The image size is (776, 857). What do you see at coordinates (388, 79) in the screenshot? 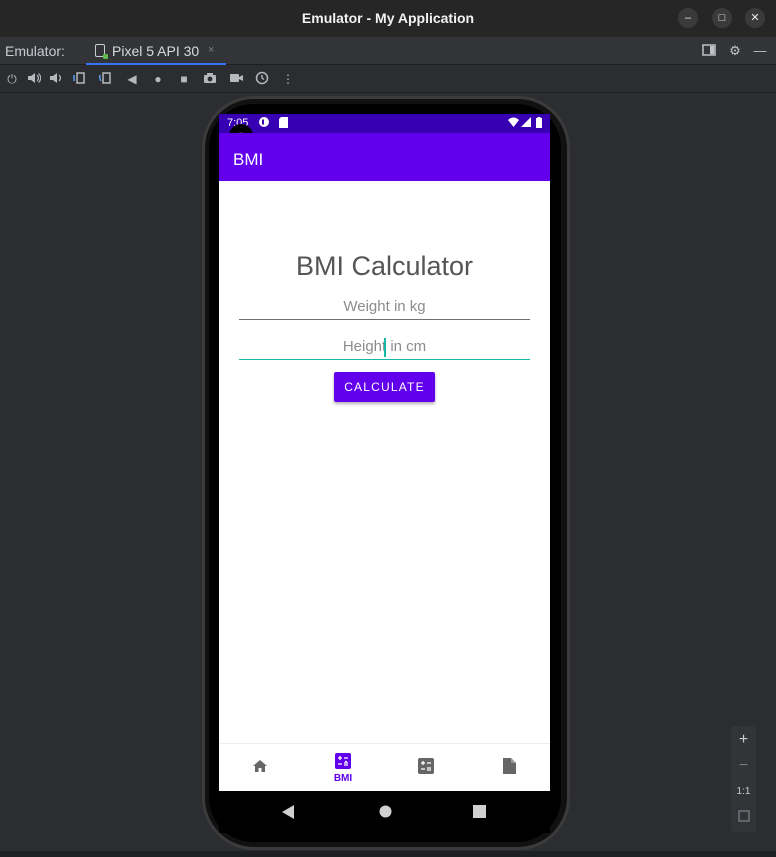
I see `emulator-toolbar: ⏻ ◀ ● ■ ⋮` at bounding box center [388, 79].